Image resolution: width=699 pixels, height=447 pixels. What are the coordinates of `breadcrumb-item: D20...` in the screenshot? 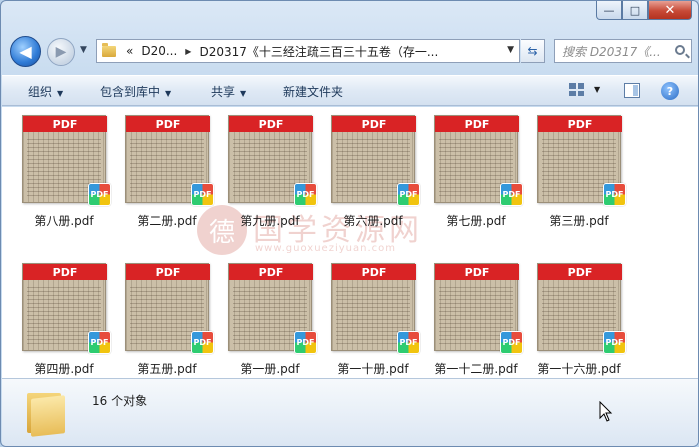 It's located at (159, 51).